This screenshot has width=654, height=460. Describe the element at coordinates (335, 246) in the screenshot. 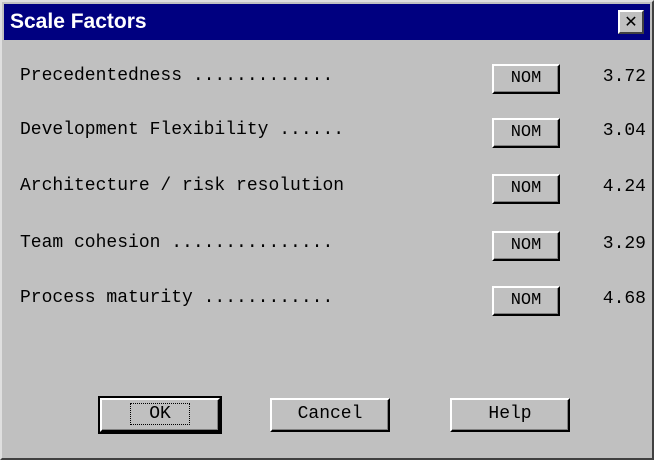

I see `factor-row-team-cohesion: Team cohesion ............... NOM 3.29` at that location.